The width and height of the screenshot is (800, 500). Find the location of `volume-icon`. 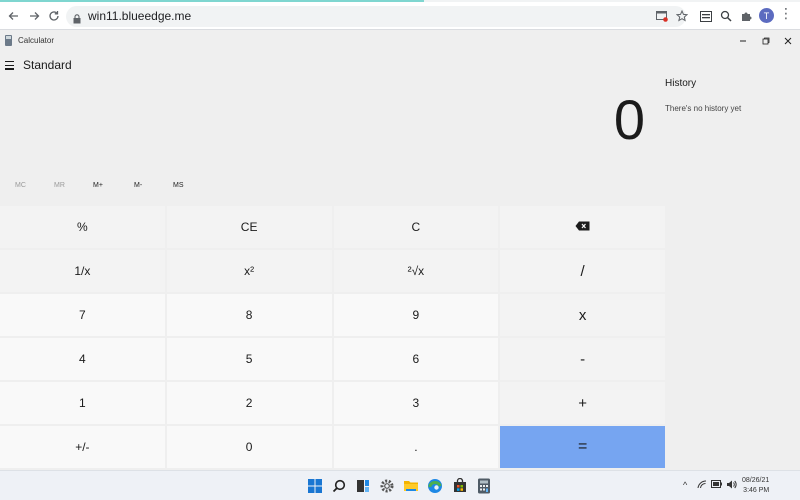

volume-icon is located at coordinates (731, 485).